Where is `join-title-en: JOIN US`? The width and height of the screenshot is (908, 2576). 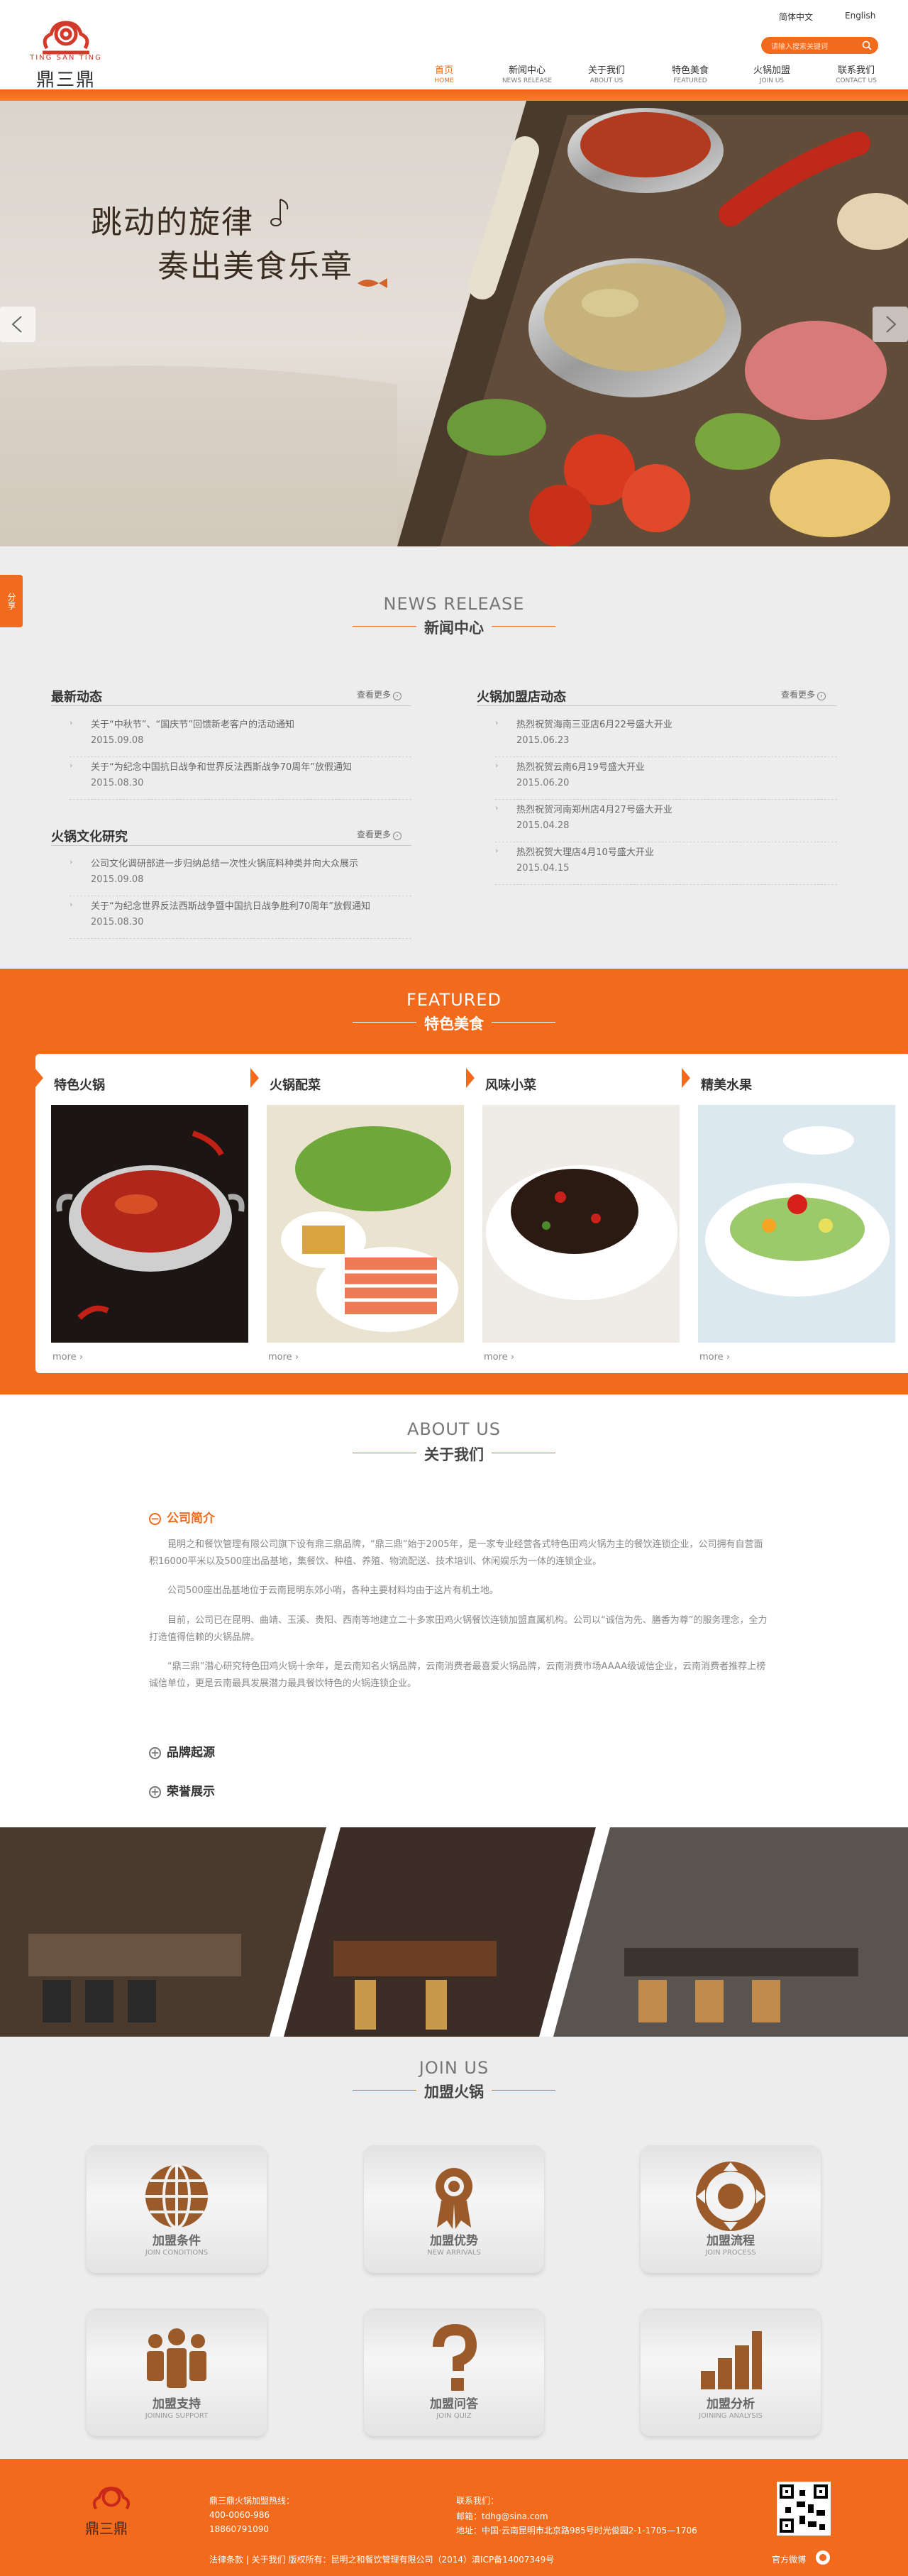
join-title-en: JOIN US is located at coordinates (454, 2068).